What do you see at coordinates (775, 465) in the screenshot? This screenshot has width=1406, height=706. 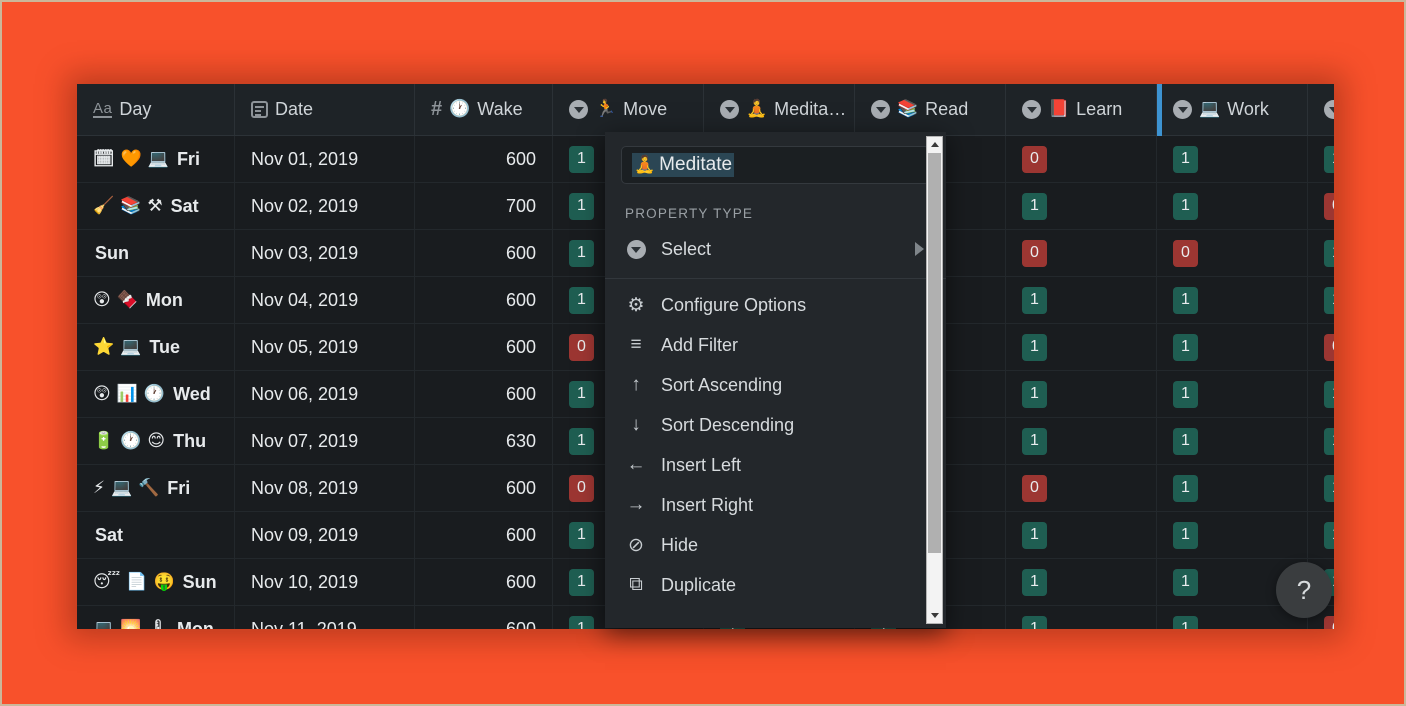 I see `menu-item-insert-left: ← Insert Left` at bounding box center [775, 465].